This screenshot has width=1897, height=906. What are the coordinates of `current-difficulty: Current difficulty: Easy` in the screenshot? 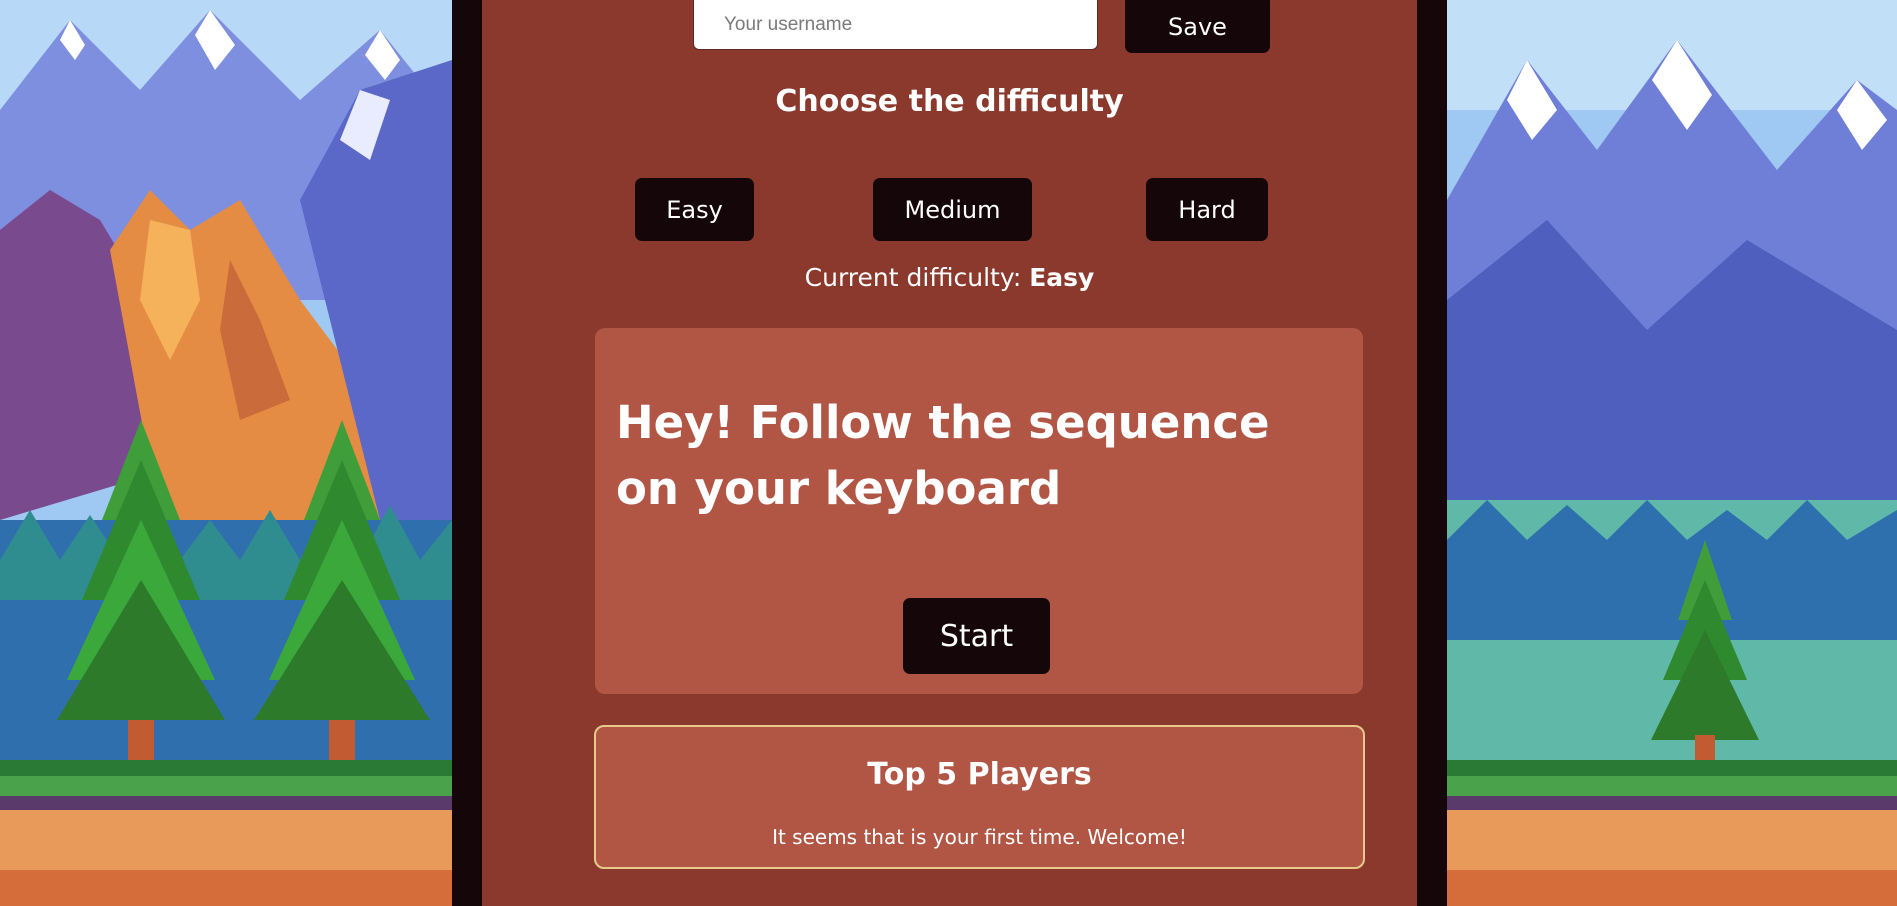 It's located at (949, 277).